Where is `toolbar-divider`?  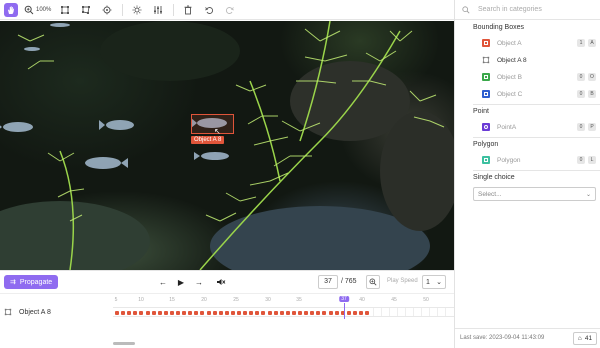
toolbar-divider is located at coordinates (174, 9).